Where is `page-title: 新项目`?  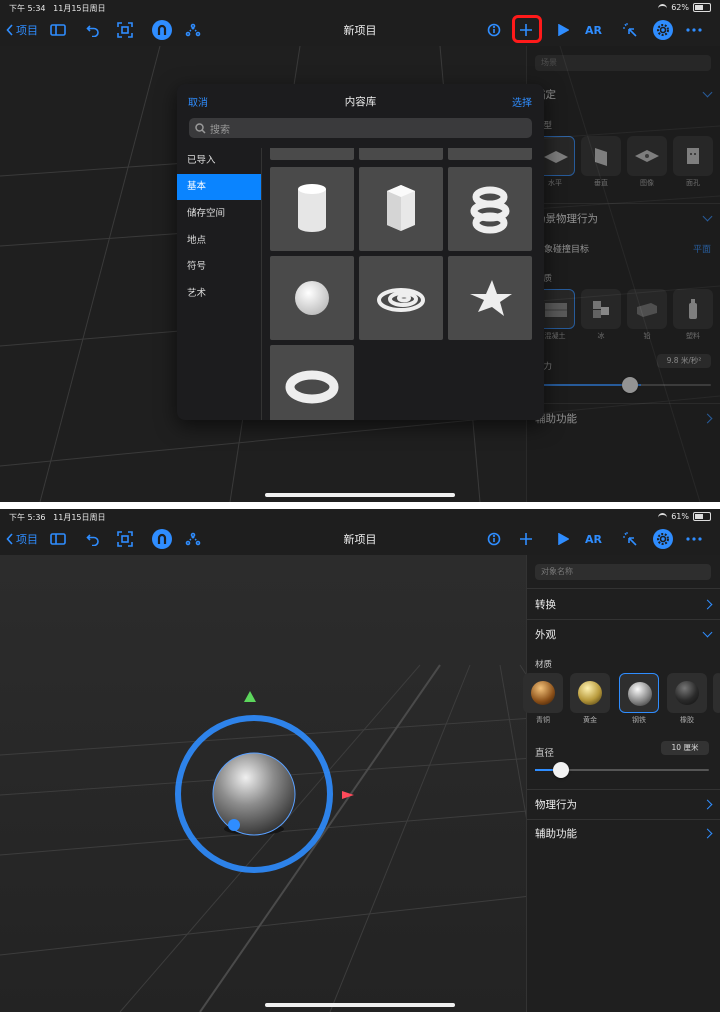 page-title: 新项目 is located at coordinates (360, 30).